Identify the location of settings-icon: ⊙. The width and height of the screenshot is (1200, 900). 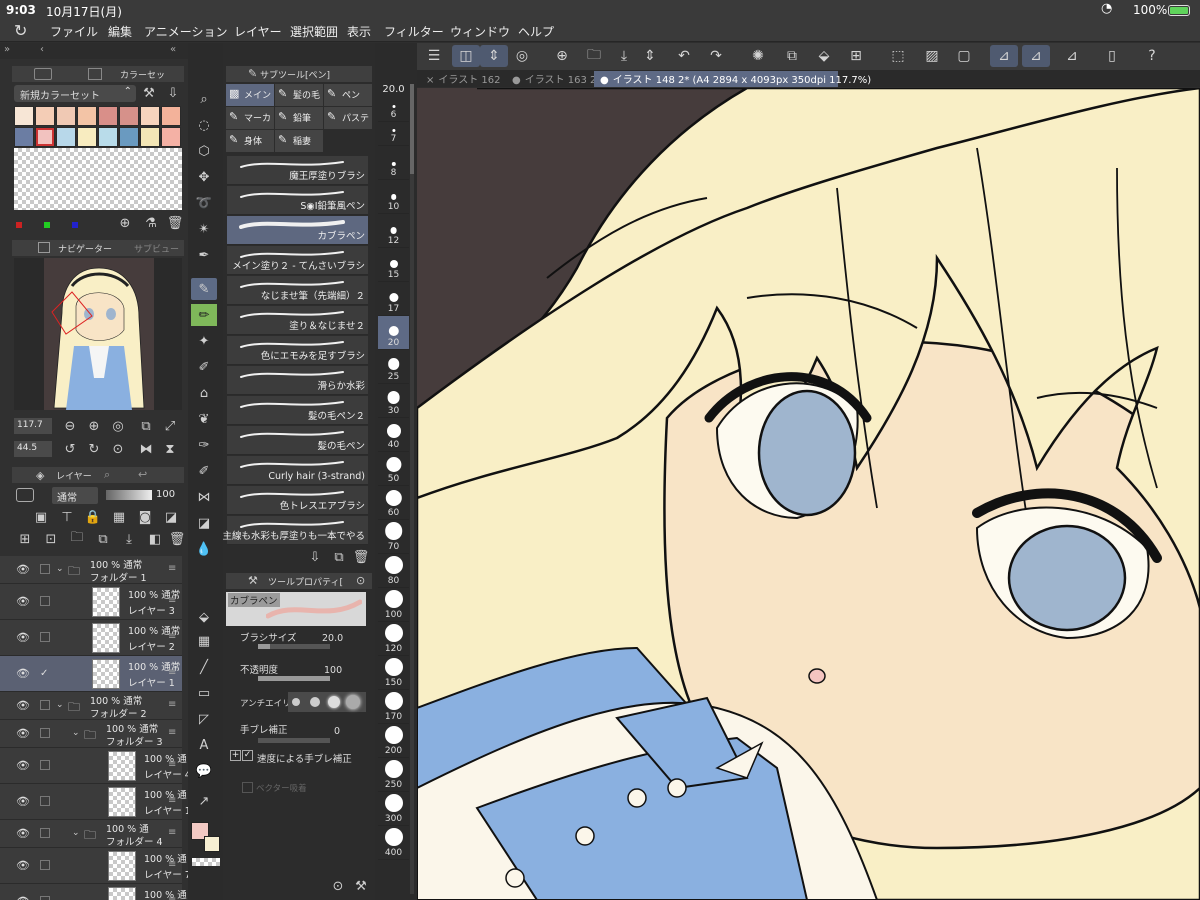
(360, 580).